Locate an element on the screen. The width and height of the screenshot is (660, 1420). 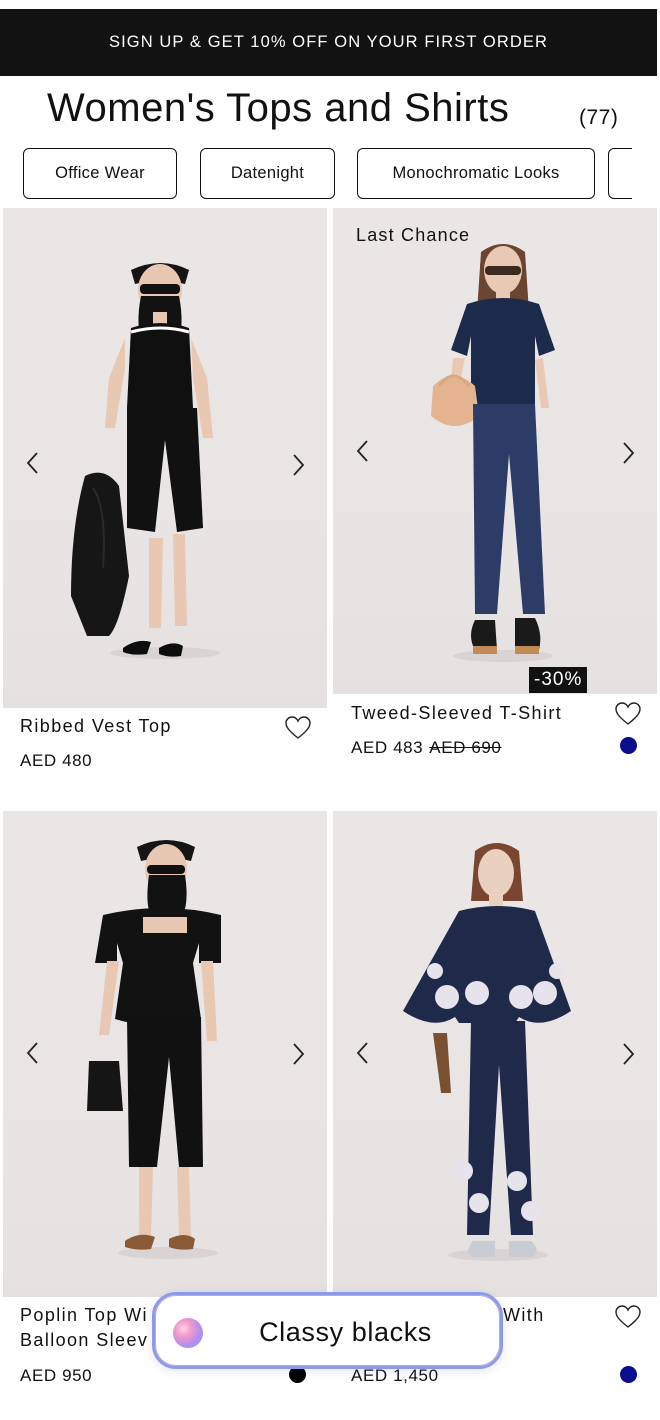
product-name: Tweed-Sleeved T-Shirt is located at coordinates (456, 713).